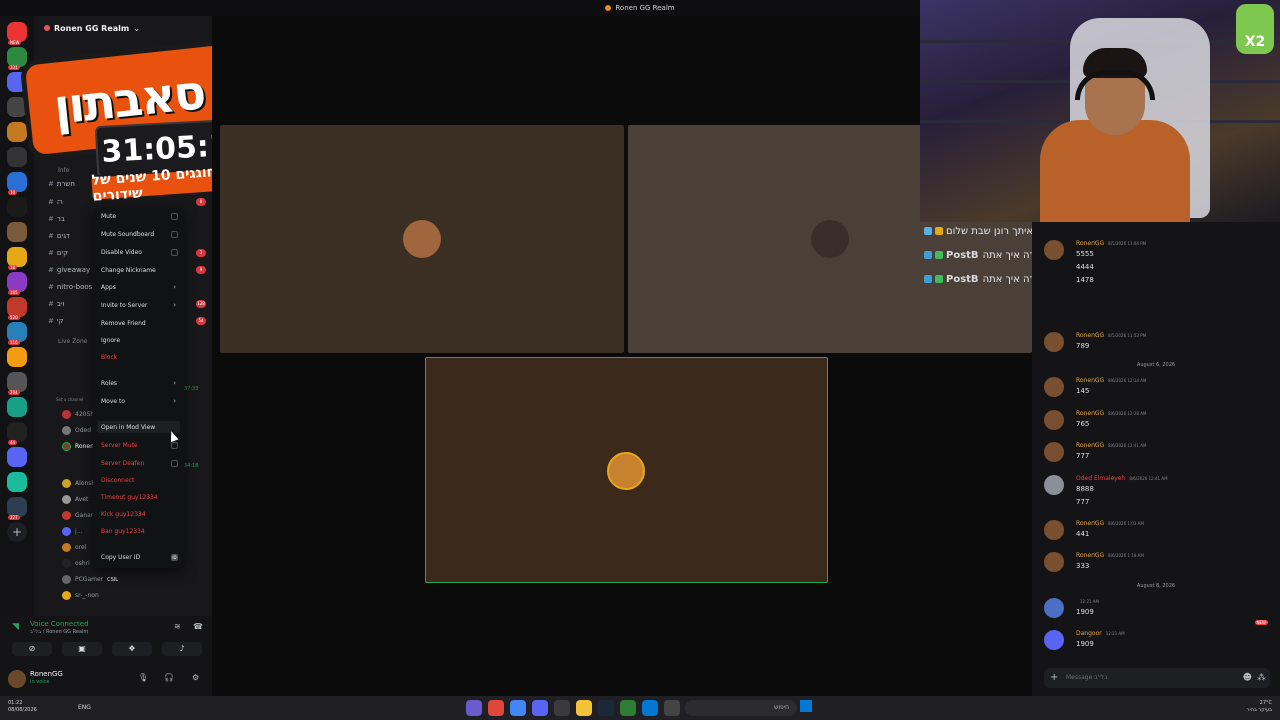 The width and height of the screenshot is (1280, 720). I want to click on menu-item-move-to: Move to, so click(113, 401).